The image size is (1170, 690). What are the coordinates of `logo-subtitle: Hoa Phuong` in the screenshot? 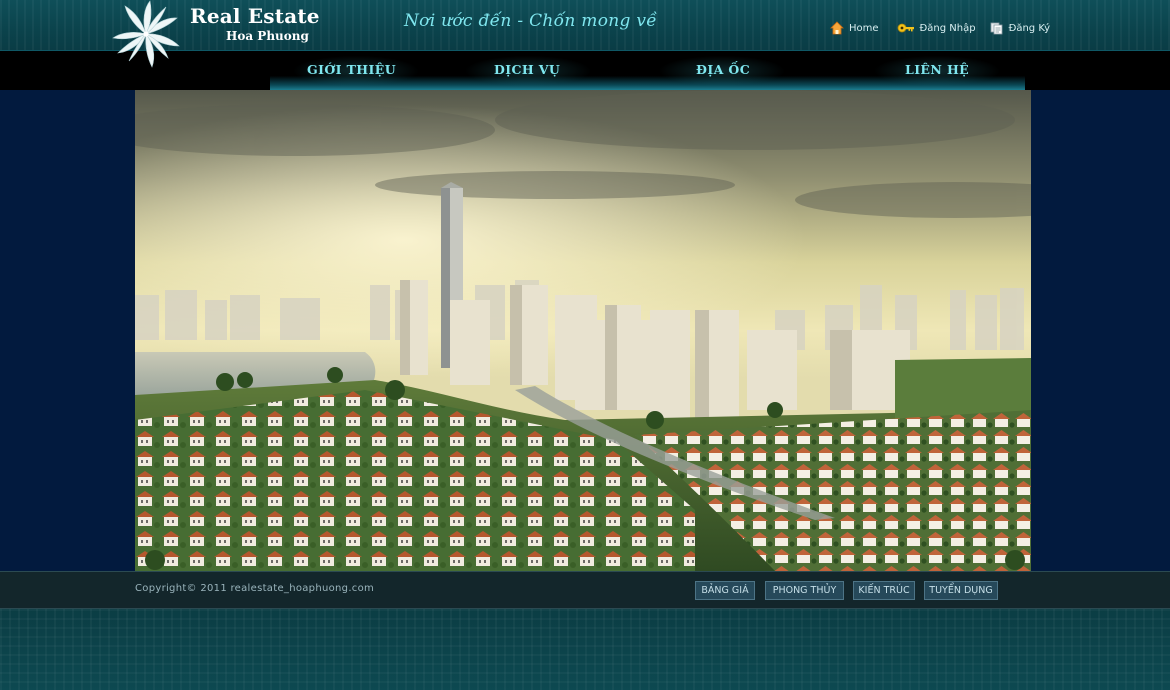 It's located at (267, 36).